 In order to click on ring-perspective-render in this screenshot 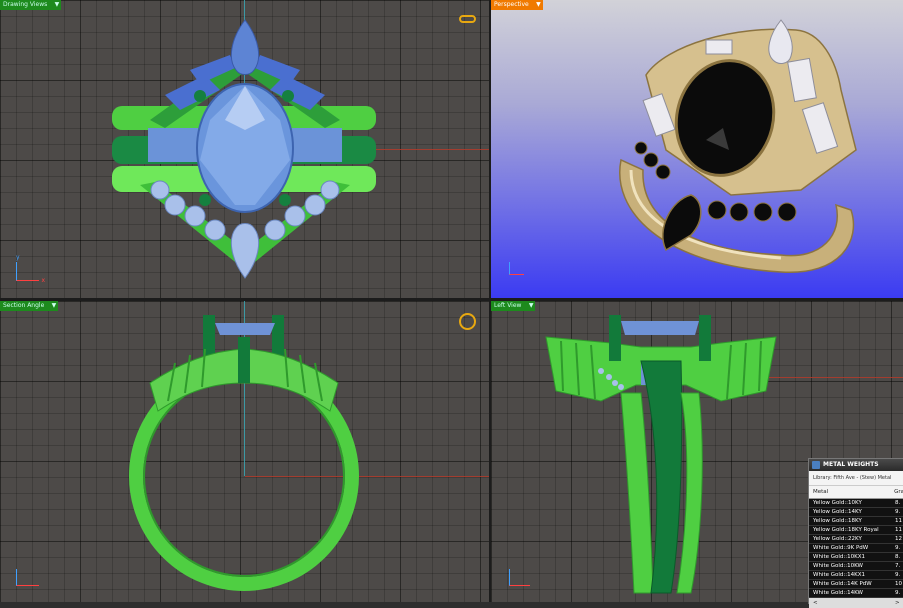, I will do `click(738, 146)`.